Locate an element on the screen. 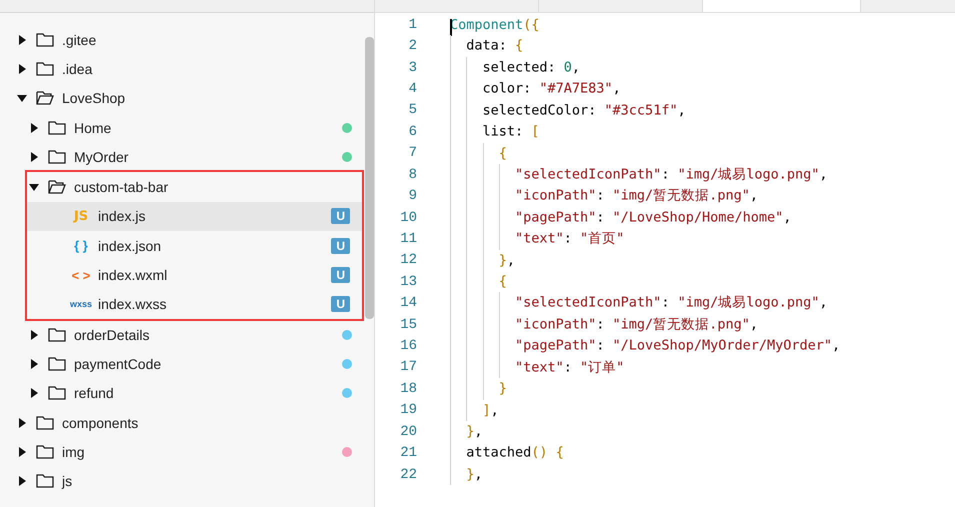 The image size is (955, 507). line-number: 12 is located at coordinates (408, 260).